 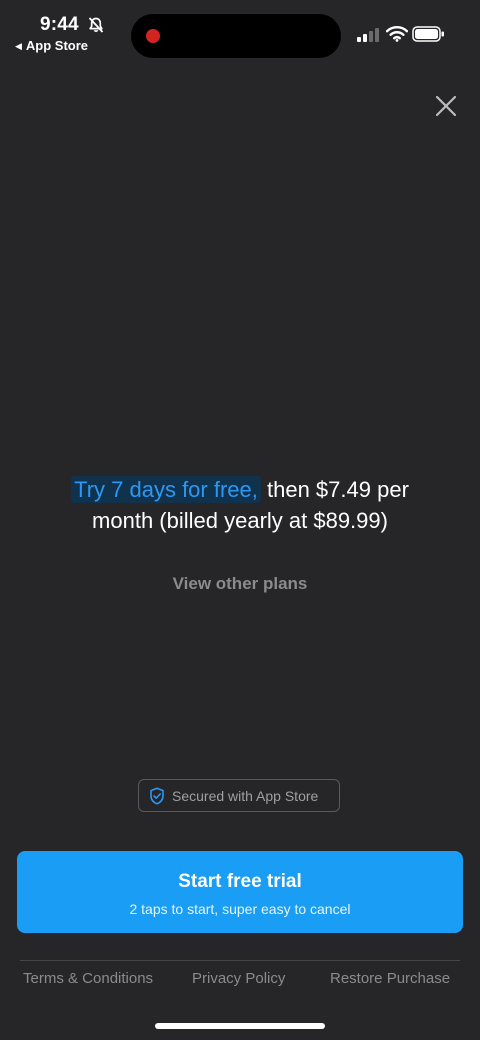 I want to click on cta-subtitle: 2 taps to start, super easy to cancel, so click(x=240, y=909).